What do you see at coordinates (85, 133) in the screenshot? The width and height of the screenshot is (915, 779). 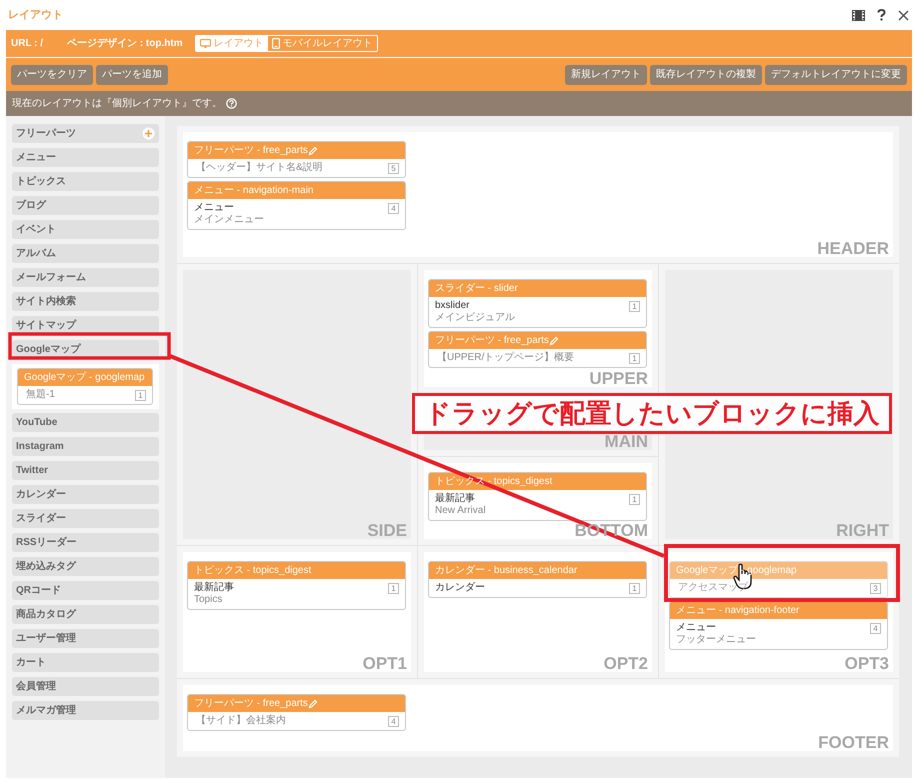 I see `sidebar-item: フリーパーツ` at bounding box center [85, 133].